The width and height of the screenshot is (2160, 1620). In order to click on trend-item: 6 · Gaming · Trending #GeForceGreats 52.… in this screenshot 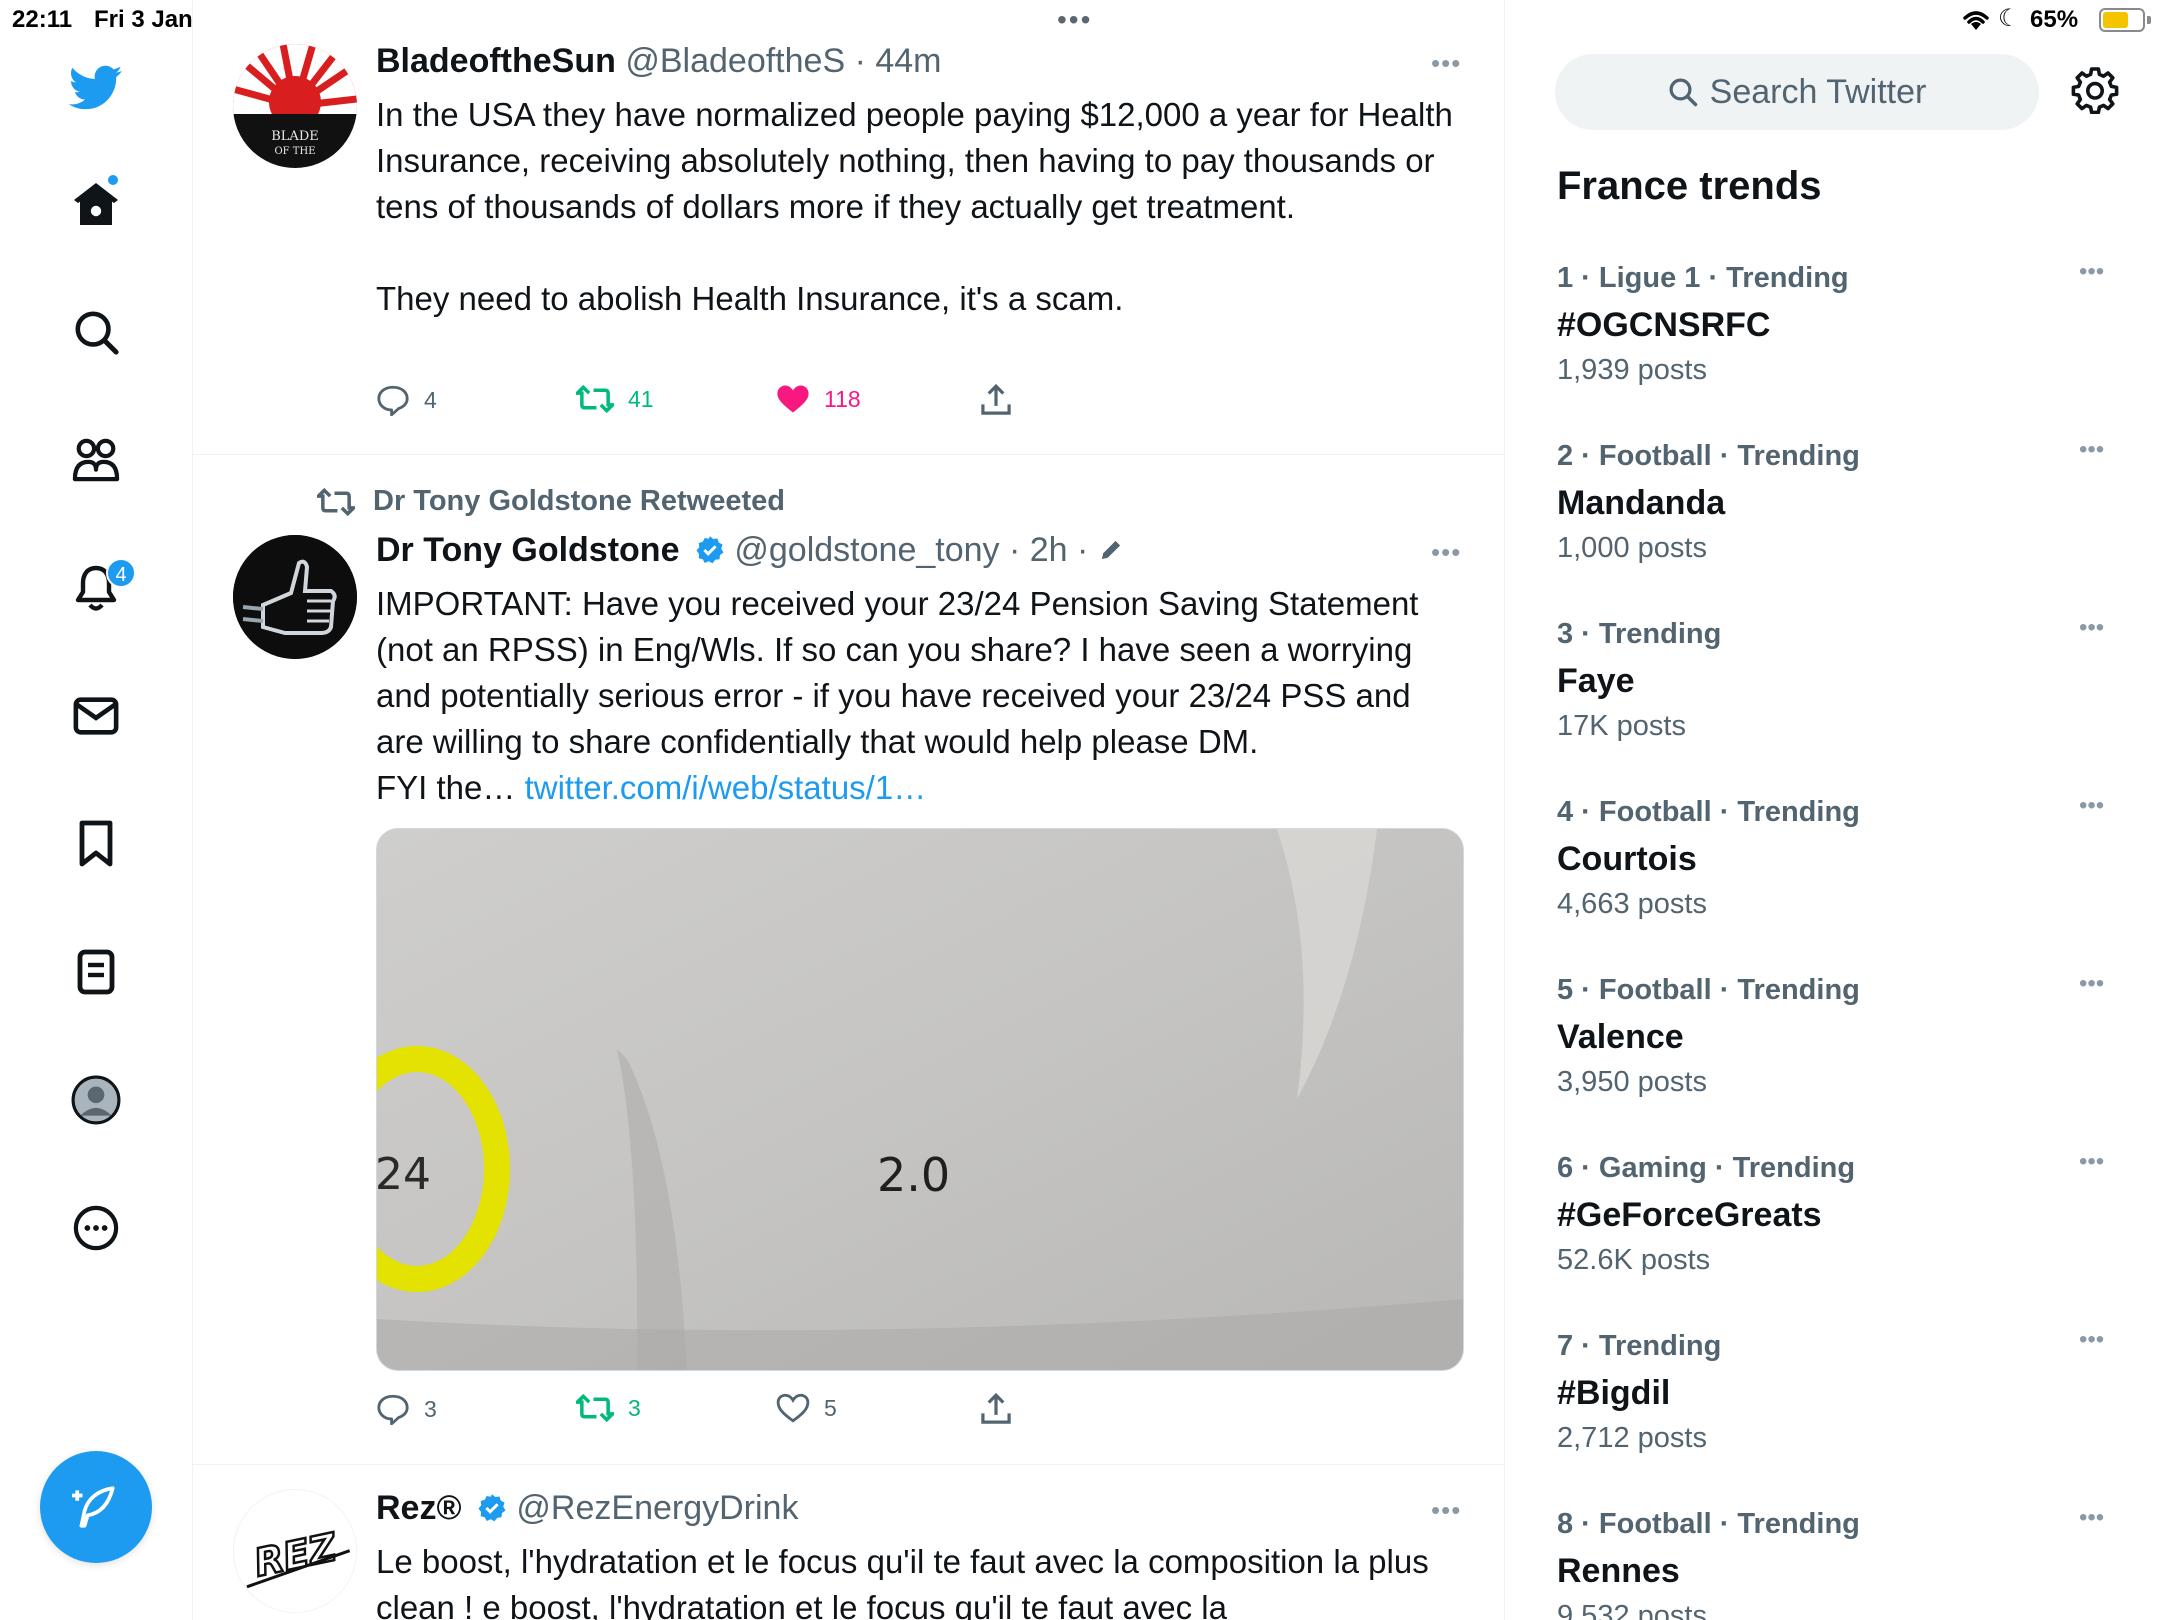, I will do `click(1837, 1235)`.